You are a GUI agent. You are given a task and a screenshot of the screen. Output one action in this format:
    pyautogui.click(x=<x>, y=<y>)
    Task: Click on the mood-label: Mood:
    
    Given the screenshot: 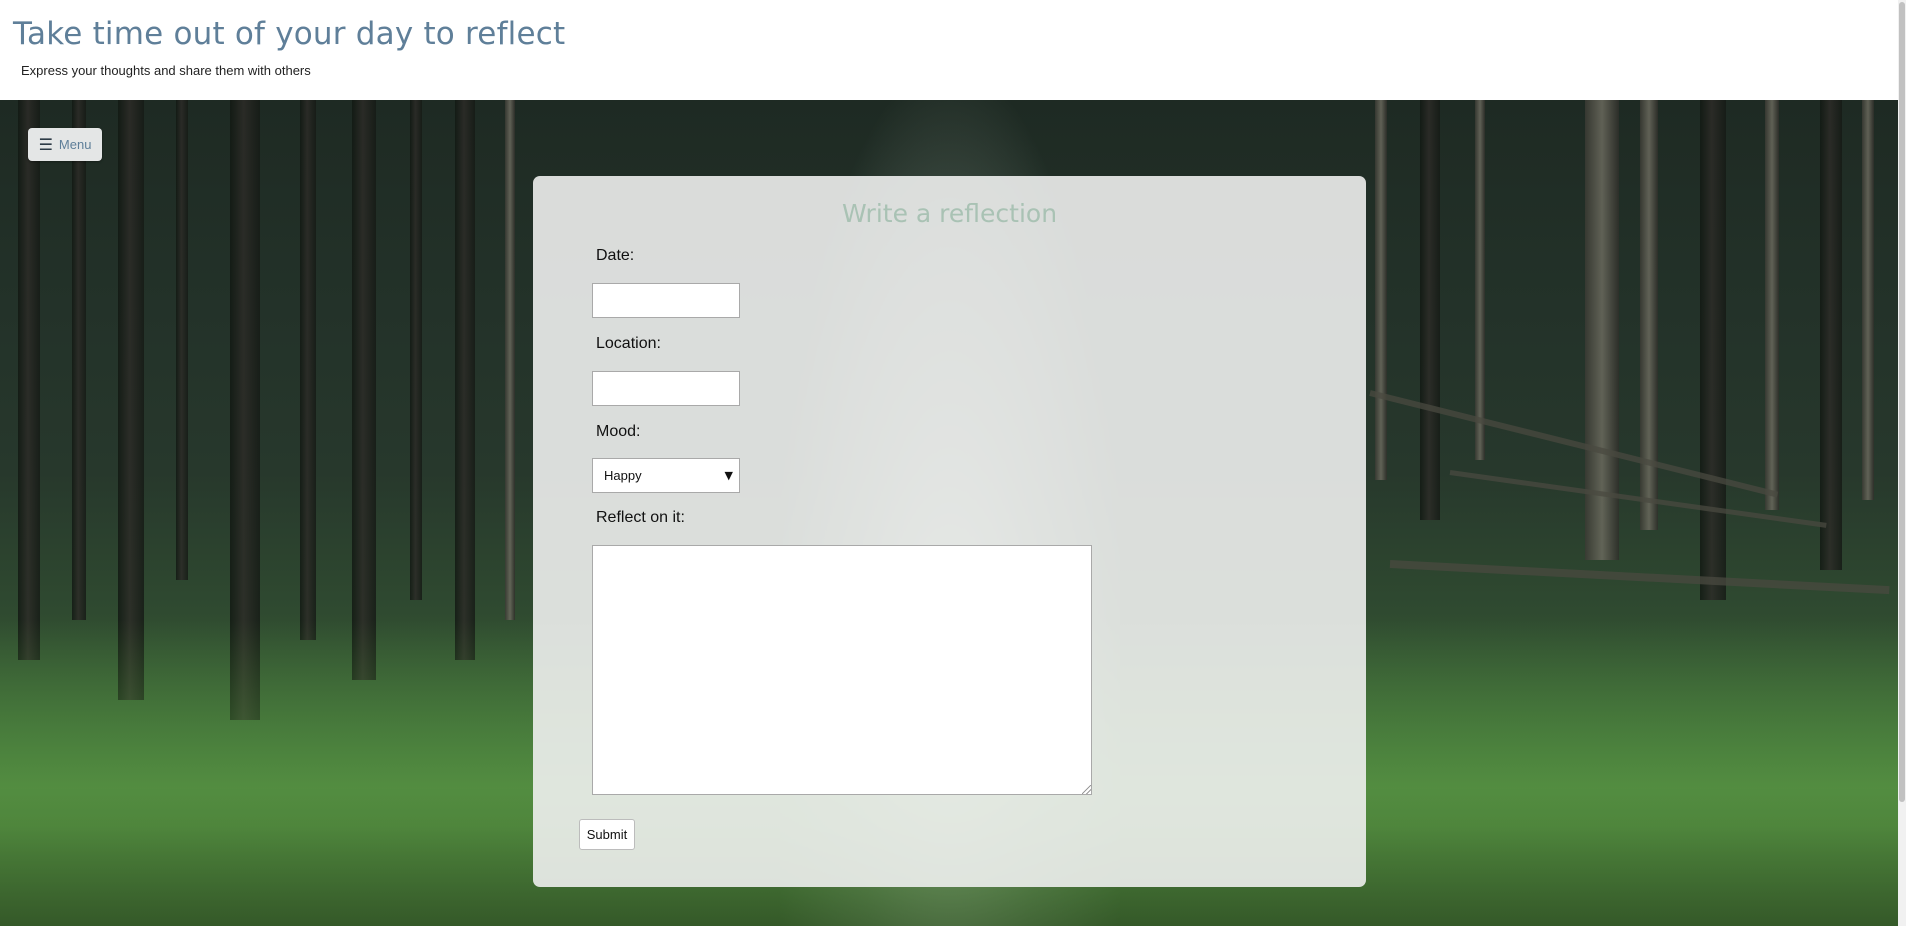 What is the action you would take?
    pyautogui.click(x=618, y=431)
    